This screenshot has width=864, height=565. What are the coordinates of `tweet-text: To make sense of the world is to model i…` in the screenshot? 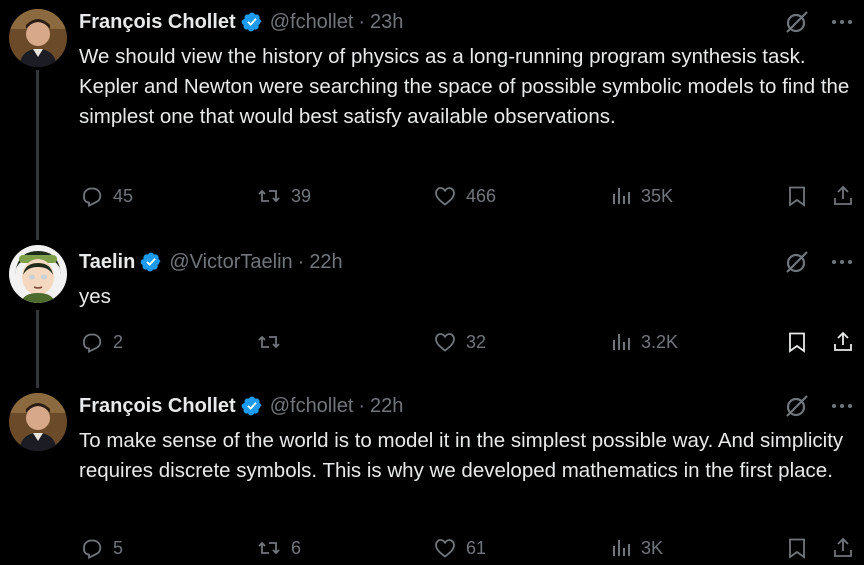 It's located at (461, 455).